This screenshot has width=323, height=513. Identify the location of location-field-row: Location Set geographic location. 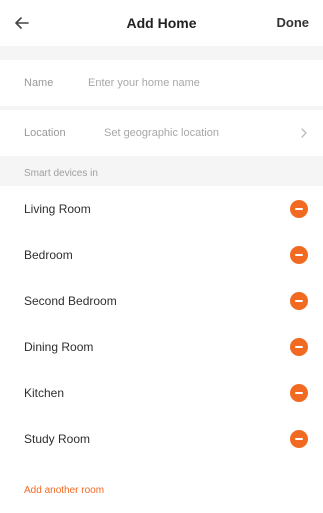
(161, 133).